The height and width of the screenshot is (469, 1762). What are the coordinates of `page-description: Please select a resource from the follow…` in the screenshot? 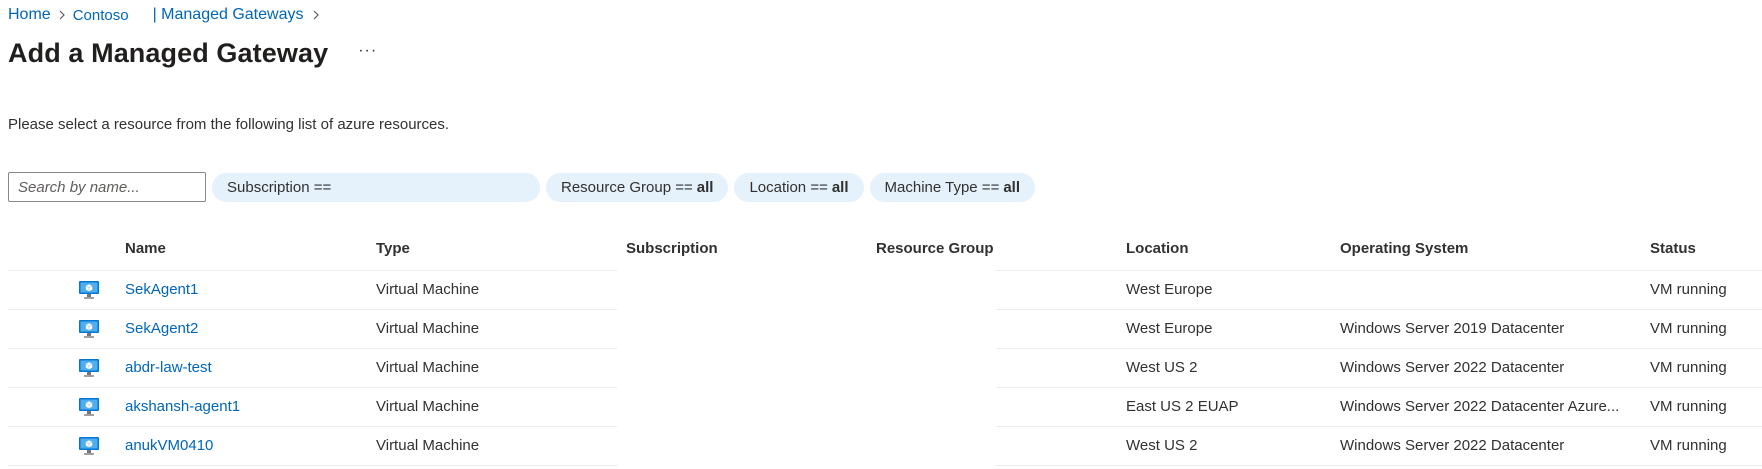 It's located at (229, 124).